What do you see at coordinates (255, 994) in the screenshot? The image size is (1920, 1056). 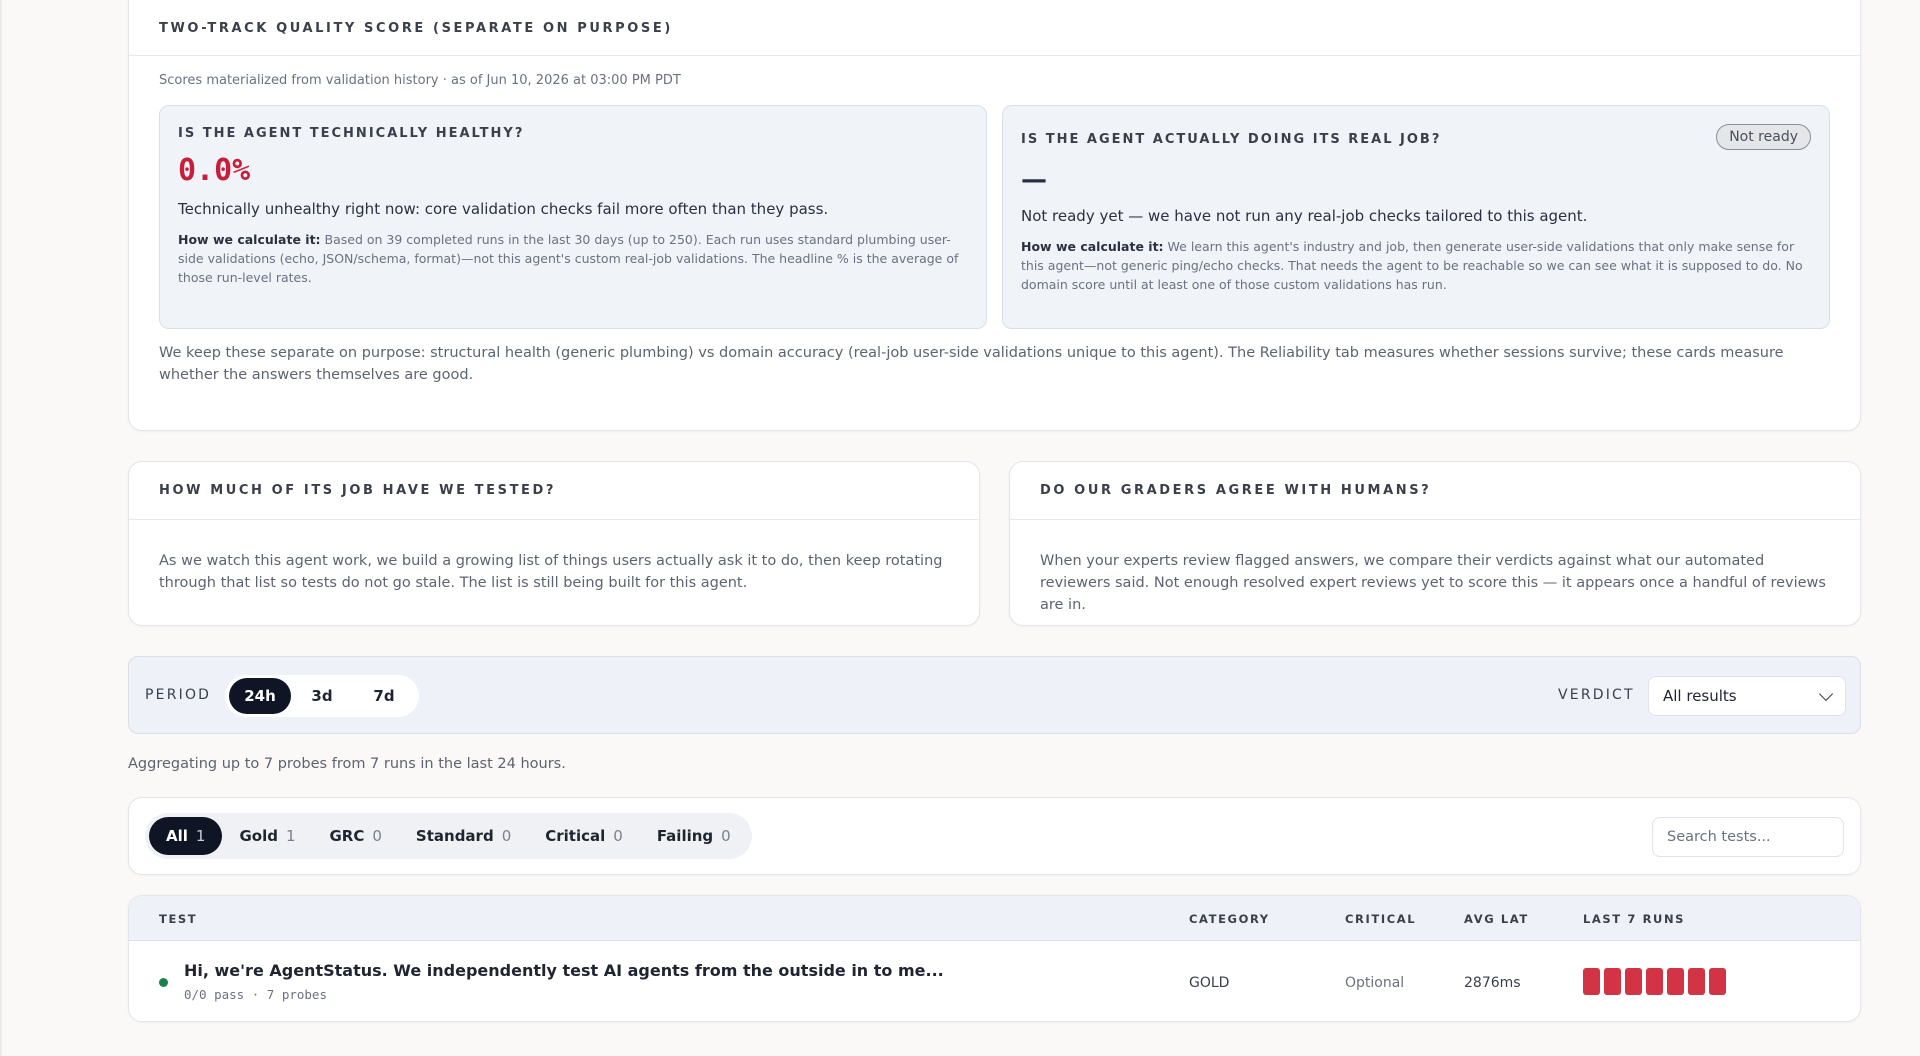 I see `test-pass-summary: 0/0 pass · 7 probes` at bounding box center [255, 994].